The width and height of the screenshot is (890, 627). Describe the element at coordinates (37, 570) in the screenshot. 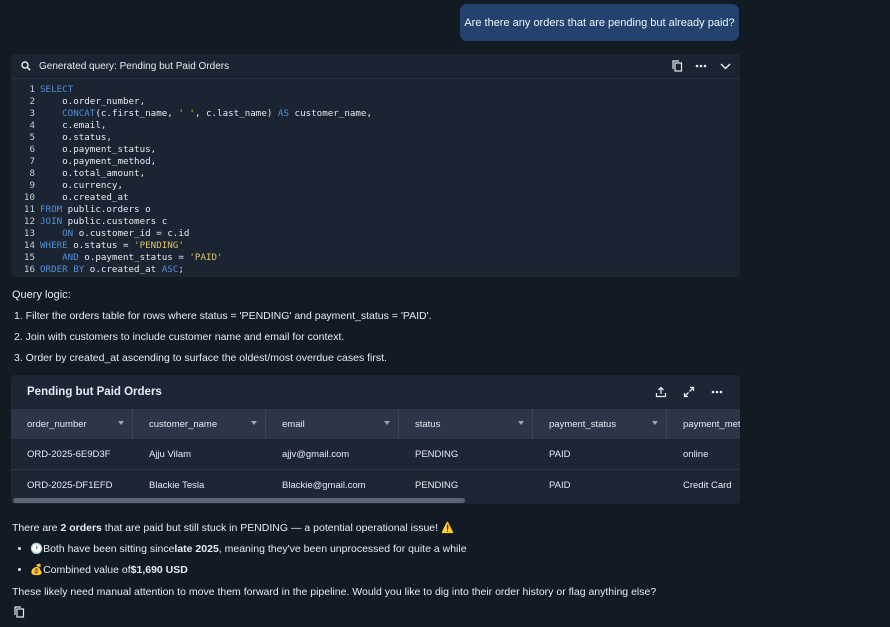

I see `money-bag-icon: 💰` at that location.